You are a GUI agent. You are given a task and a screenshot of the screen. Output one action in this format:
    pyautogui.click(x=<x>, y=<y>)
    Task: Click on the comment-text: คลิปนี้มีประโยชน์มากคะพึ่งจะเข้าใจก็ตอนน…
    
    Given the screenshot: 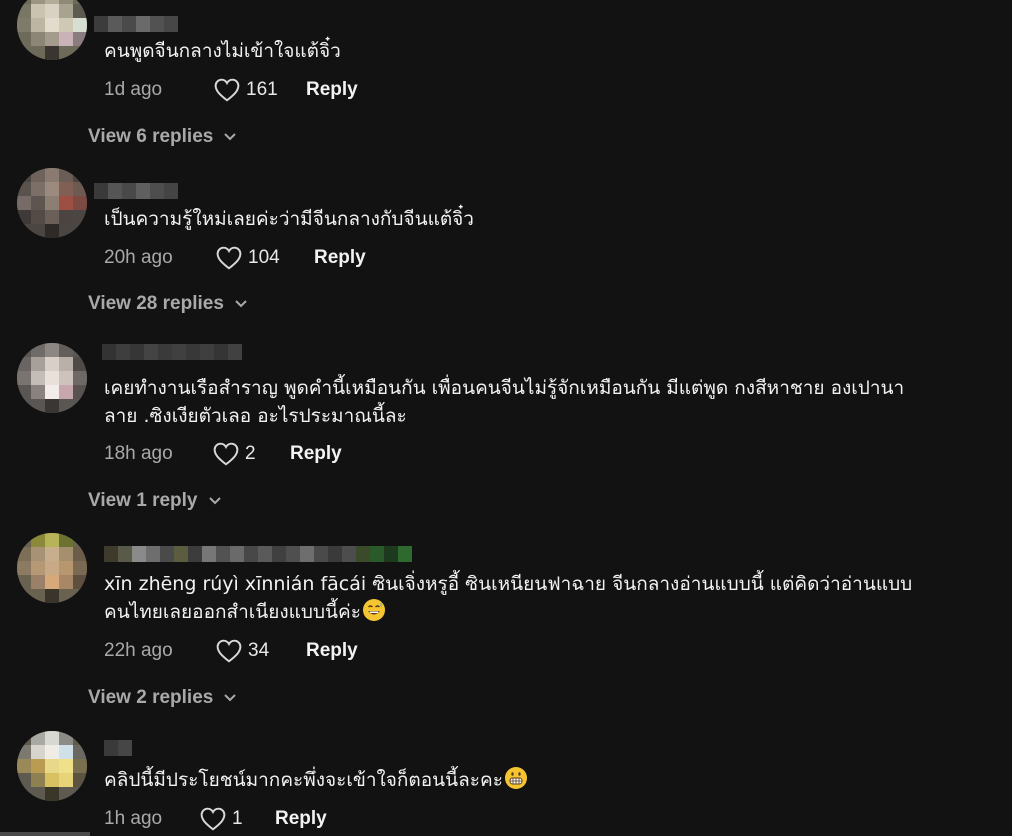 What is the action you would take?
    pyautogui.click(x=544, y=780)
    